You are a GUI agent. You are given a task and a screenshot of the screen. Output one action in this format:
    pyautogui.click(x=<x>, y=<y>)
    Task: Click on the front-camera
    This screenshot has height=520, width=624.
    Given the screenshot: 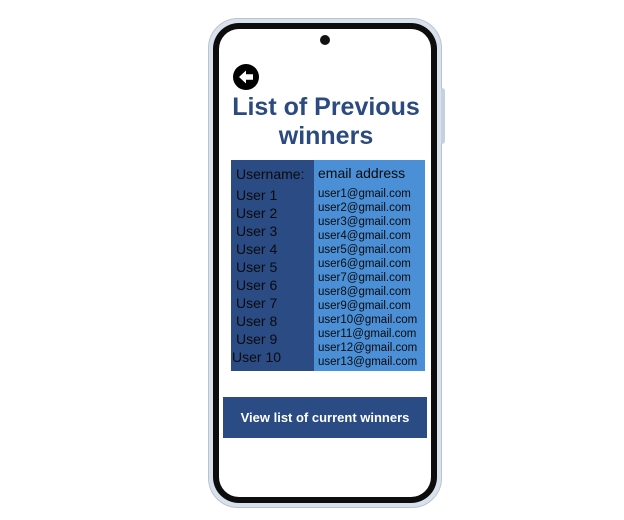 What is the action you would take?
    pyautogui.click(x=325, y=40)
    